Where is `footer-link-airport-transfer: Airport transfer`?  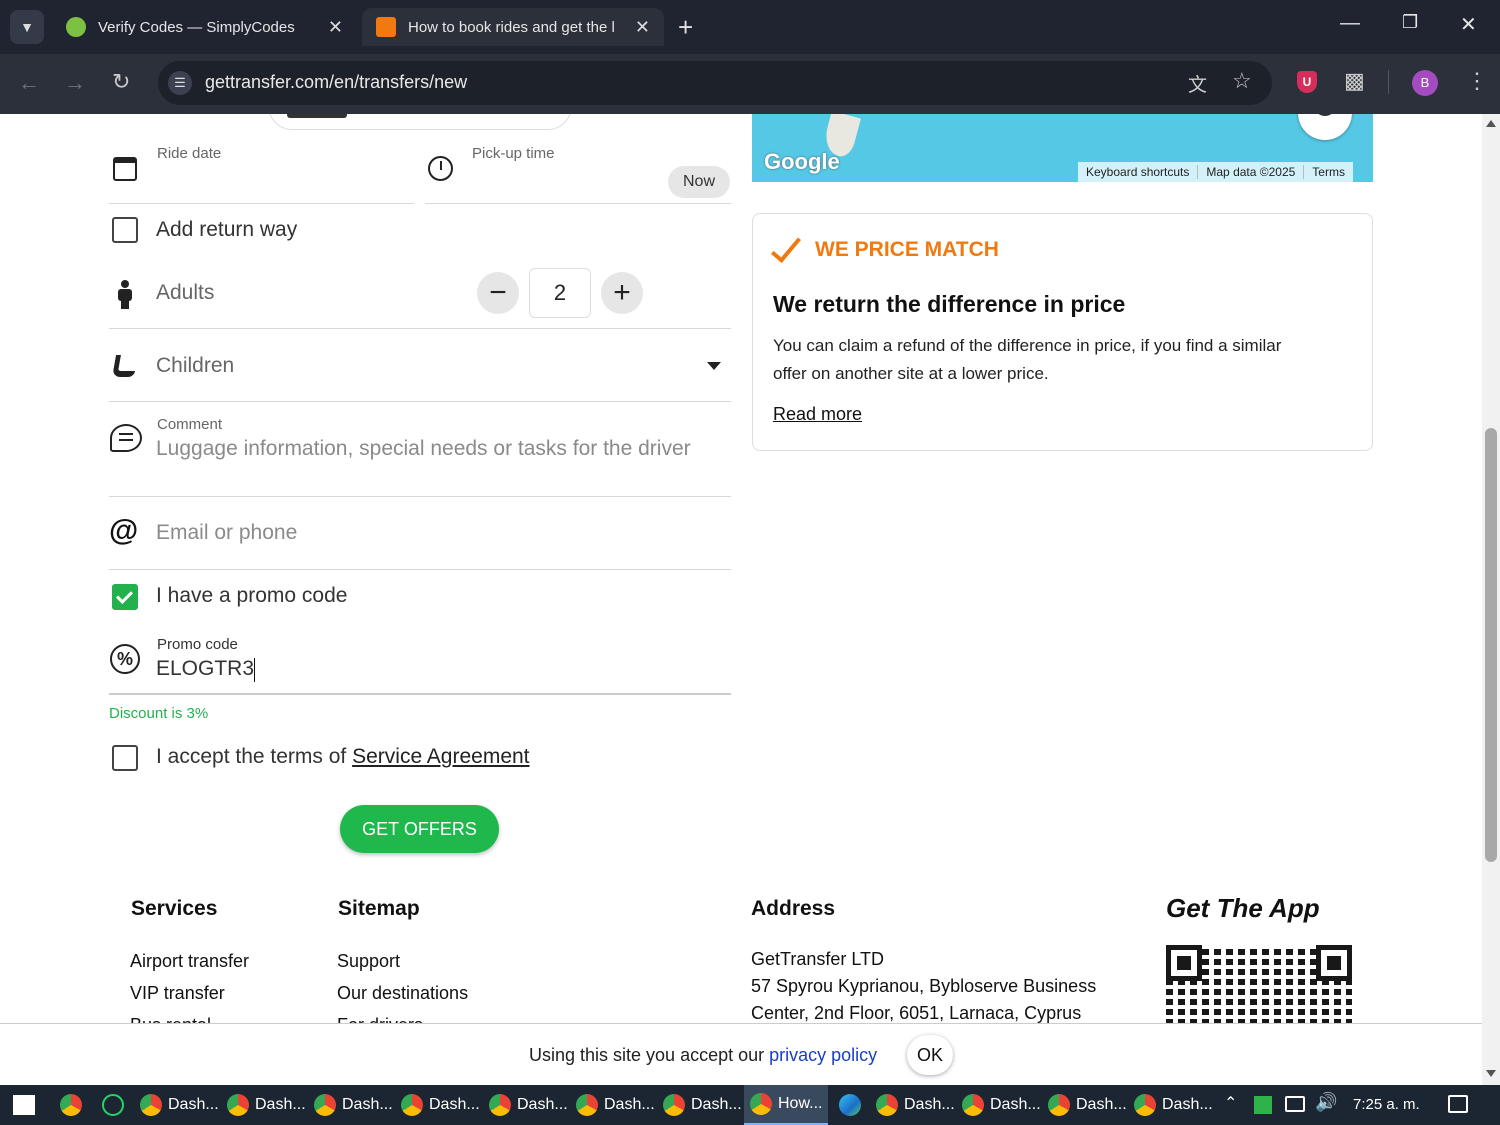 footer-link-airport-transfer: Airport transfer is located at coordinates (189, 961).